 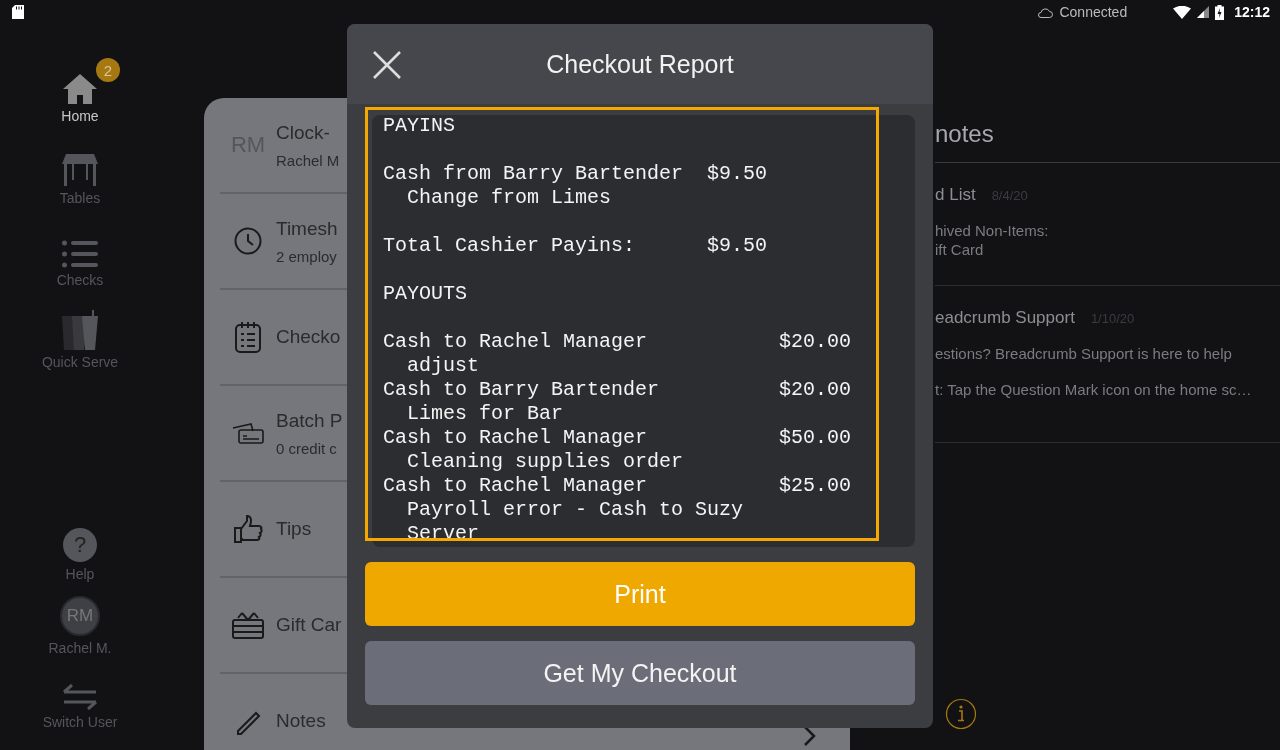 I want to click on menu-row-subtitle: Rachel M, so click(x=308, y=160).